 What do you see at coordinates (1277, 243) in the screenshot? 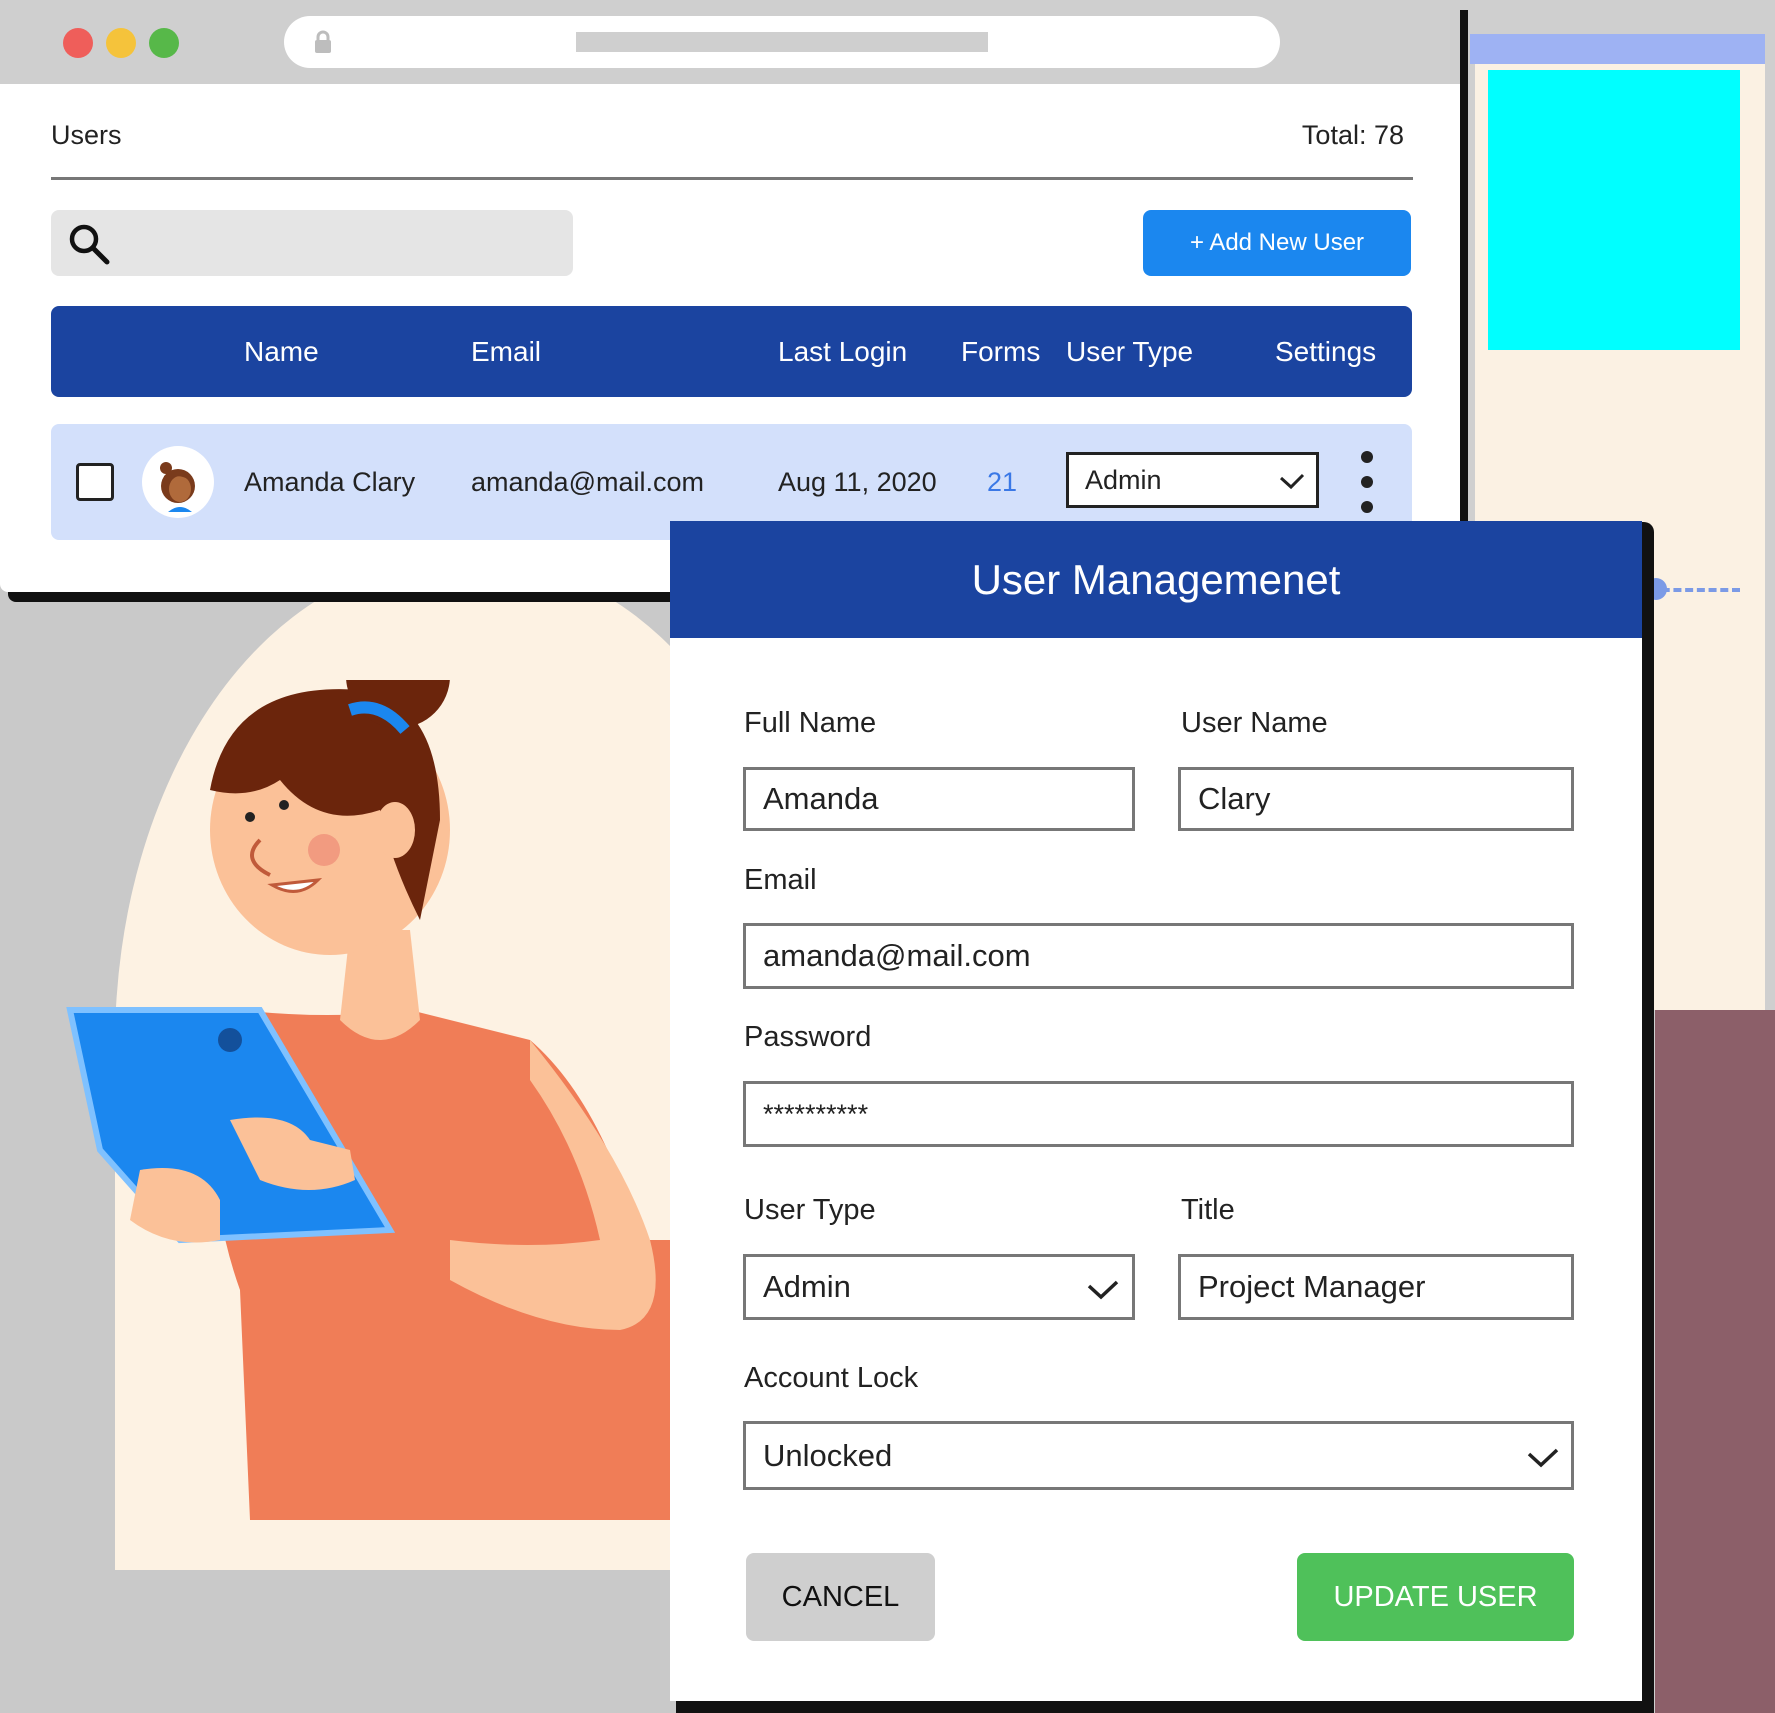
I see `add-new-user-button: + Add New User` at bounding box center [1277, 243].